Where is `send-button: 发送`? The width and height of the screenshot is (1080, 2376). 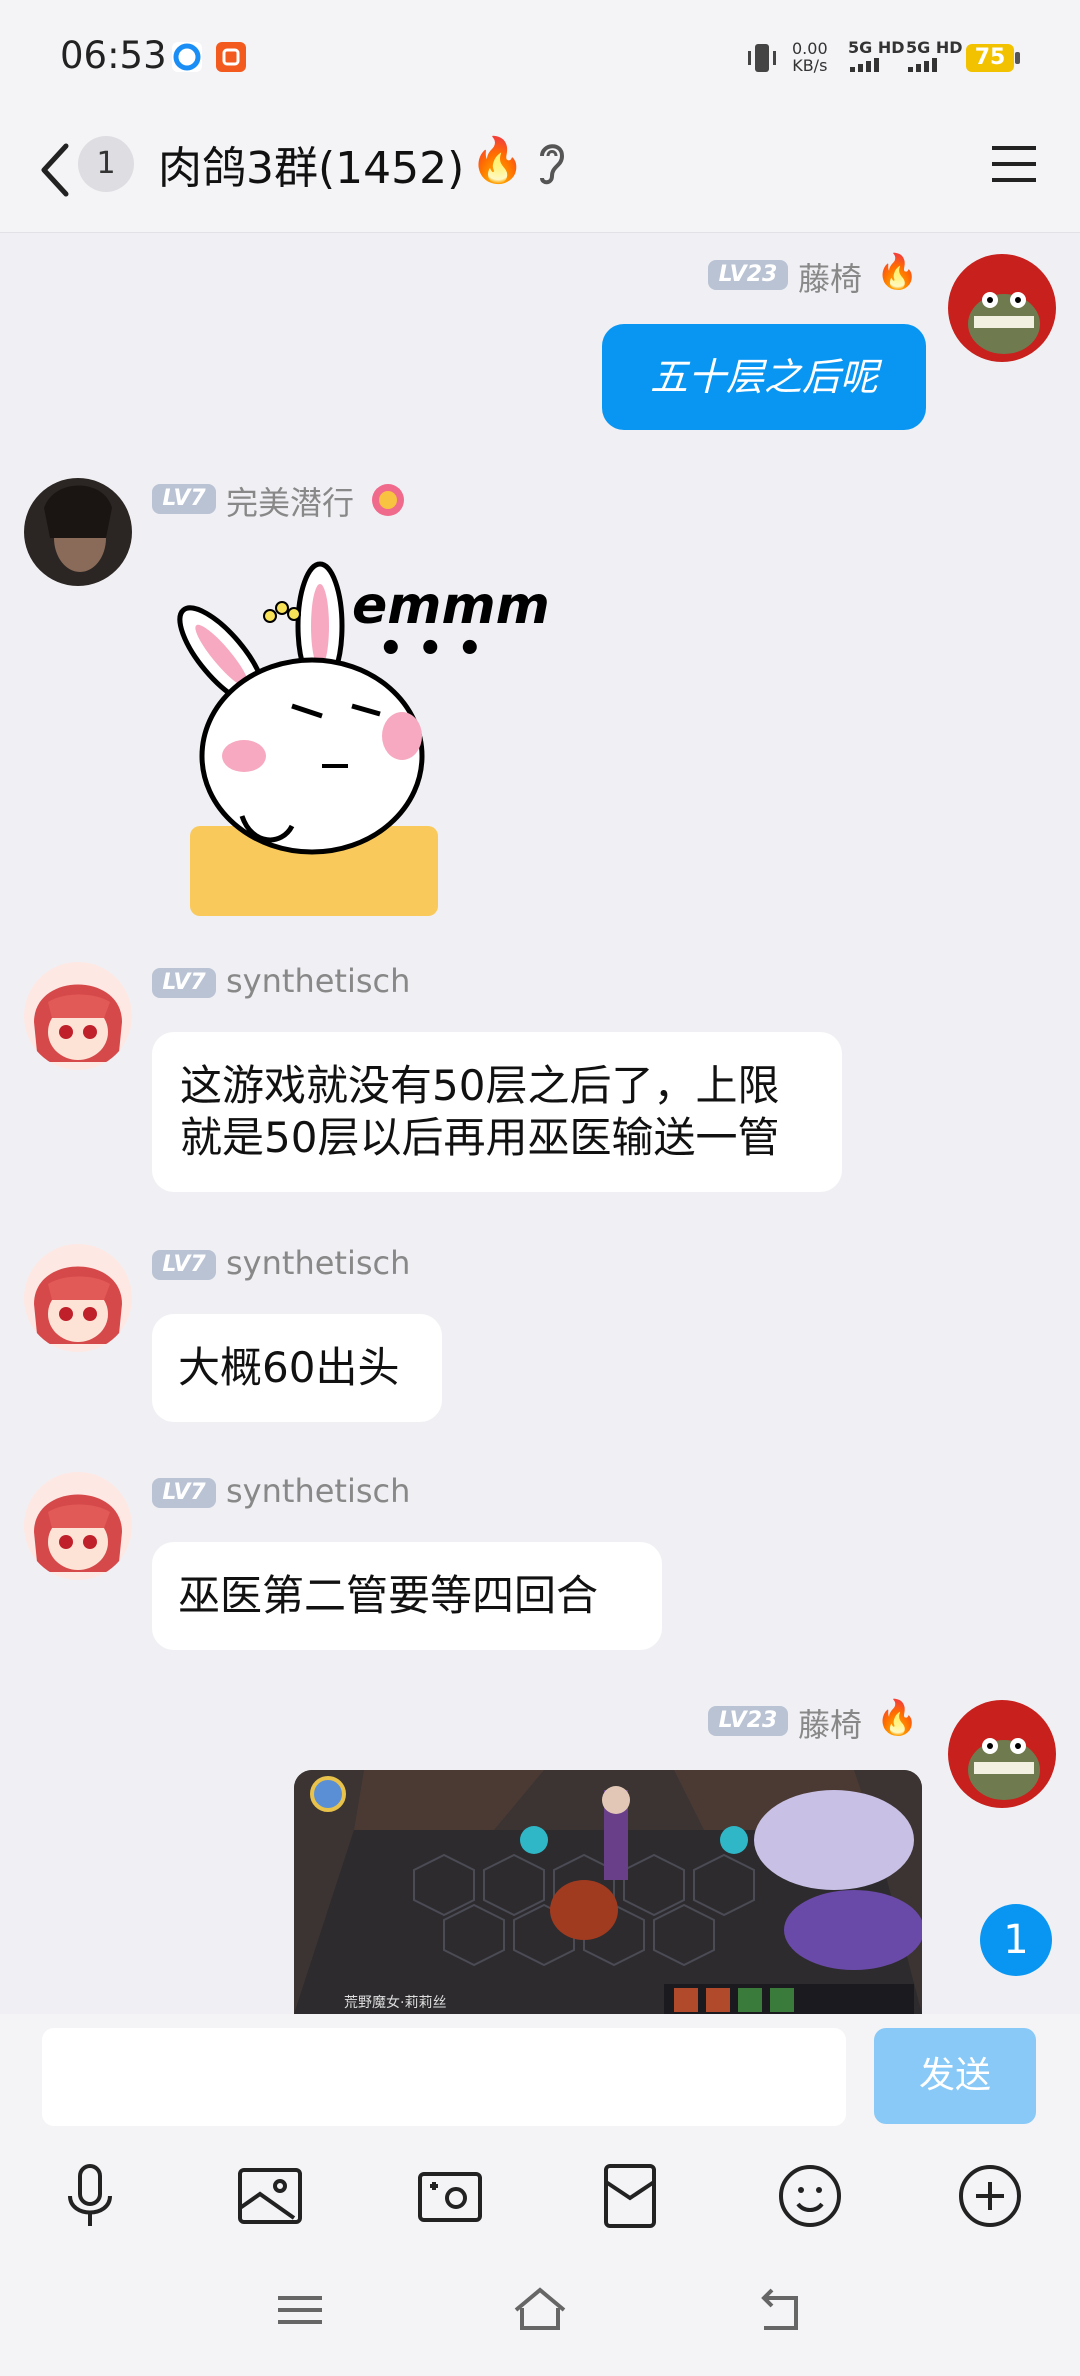 send-button: 发送 is located at coordinates (955, 2076).